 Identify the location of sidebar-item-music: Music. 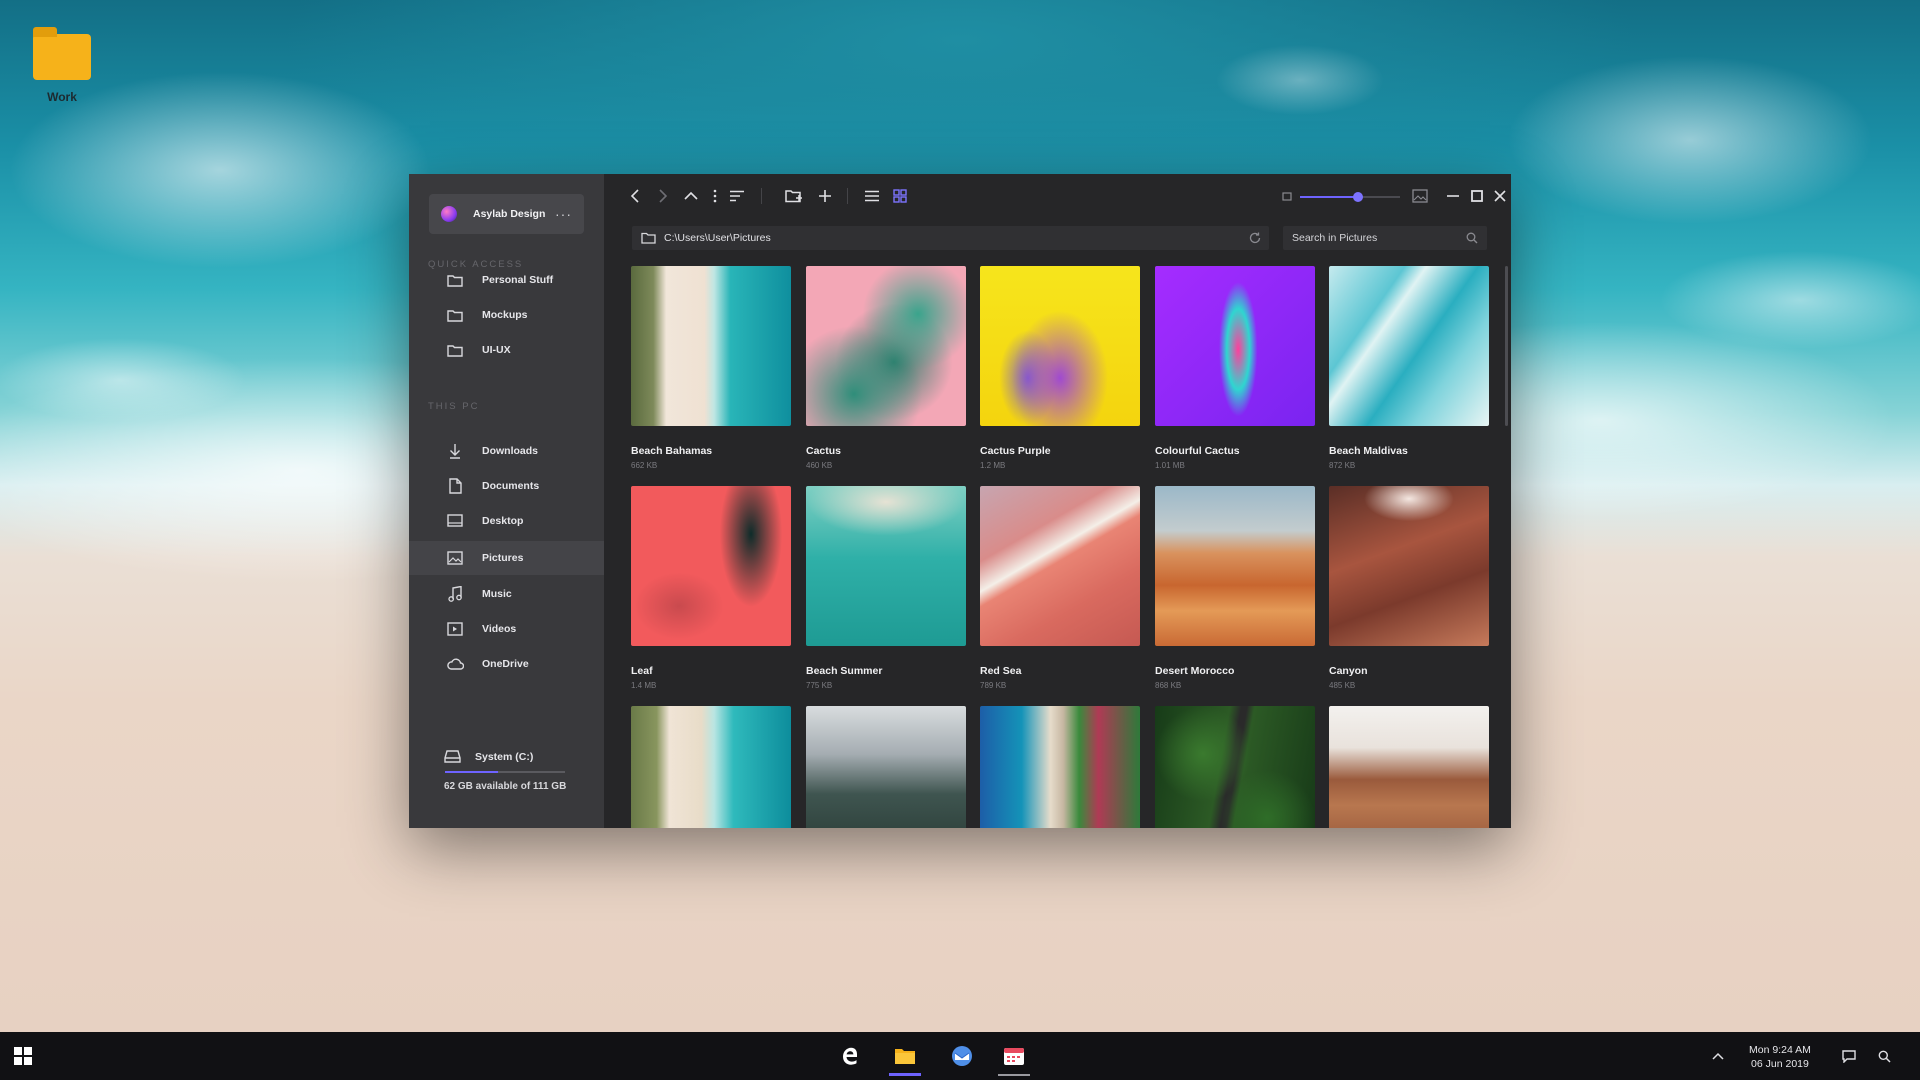
(506, 594).